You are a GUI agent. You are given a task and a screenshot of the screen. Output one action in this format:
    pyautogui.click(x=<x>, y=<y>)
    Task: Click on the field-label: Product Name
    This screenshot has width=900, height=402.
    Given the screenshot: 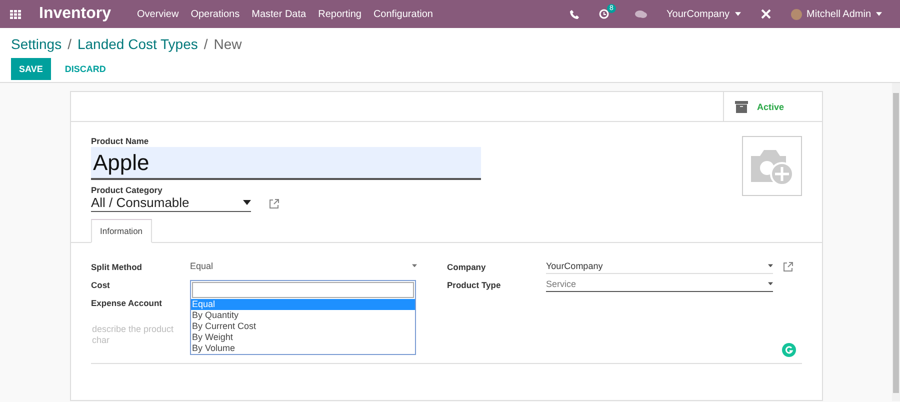 What is the action you would take?
    pyautogui.click(x=120, y=141)
    